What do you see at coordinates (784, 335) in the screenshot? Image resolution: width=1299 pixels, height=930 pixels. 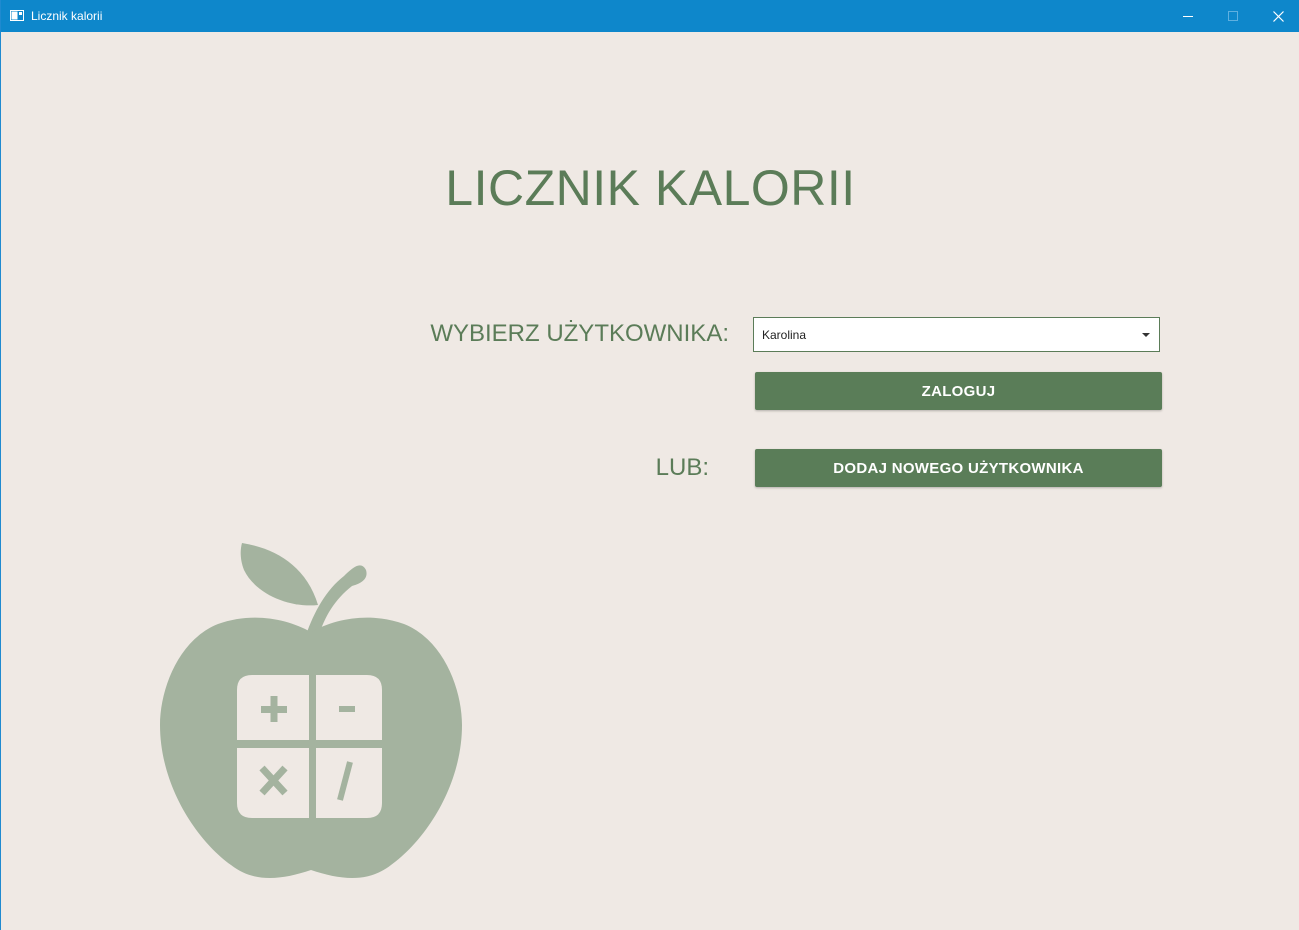 I see `user-select-value: Karolina` at bounding box center [784, 335].